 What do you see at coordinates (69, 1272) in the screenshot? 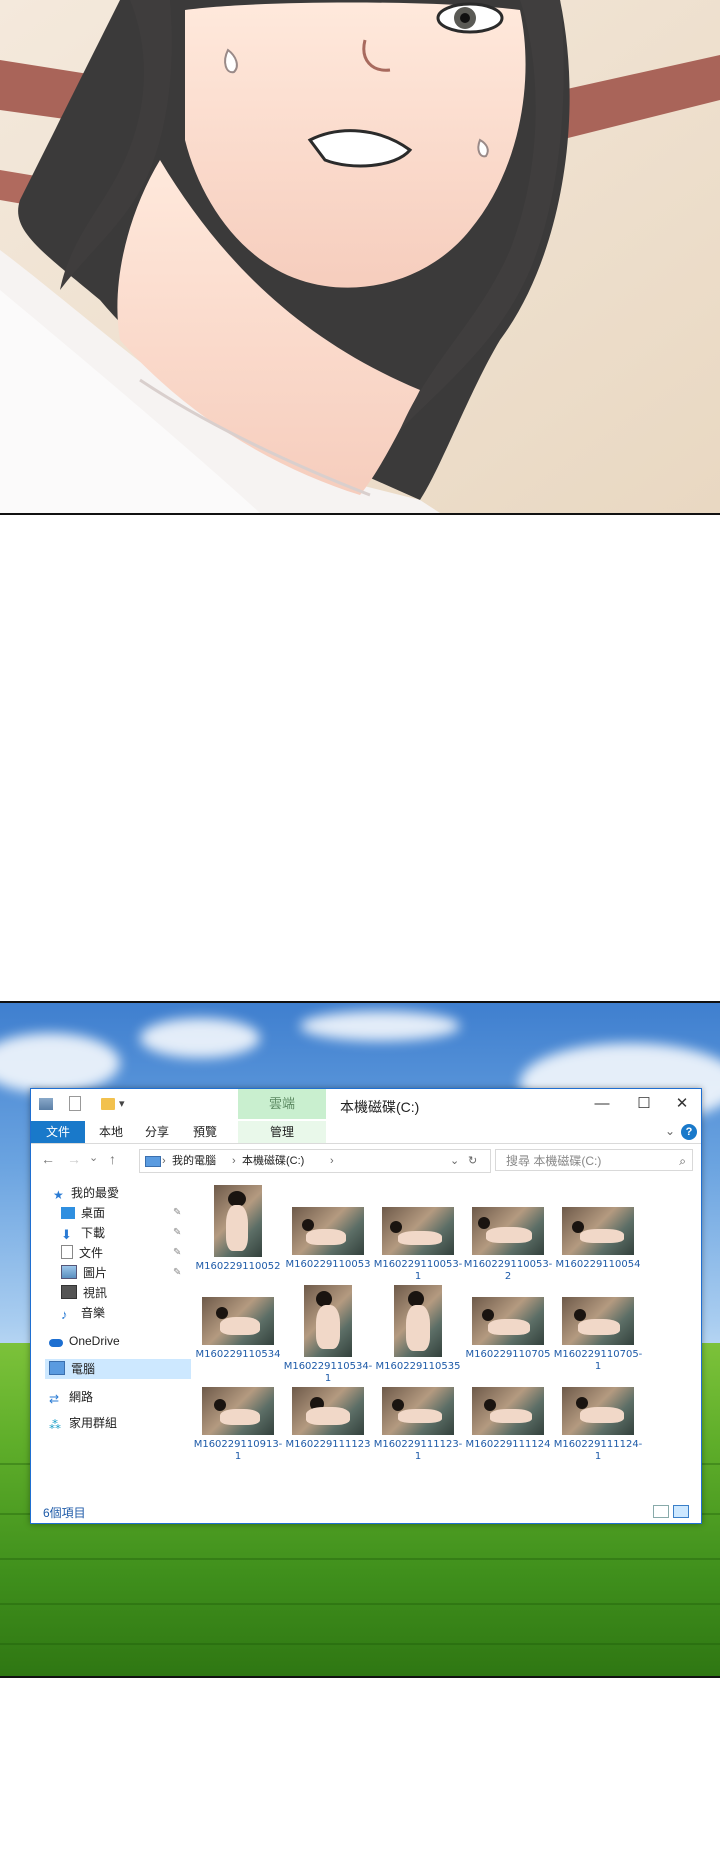
I see `picture-icon` at bounding box center [69, 1272].